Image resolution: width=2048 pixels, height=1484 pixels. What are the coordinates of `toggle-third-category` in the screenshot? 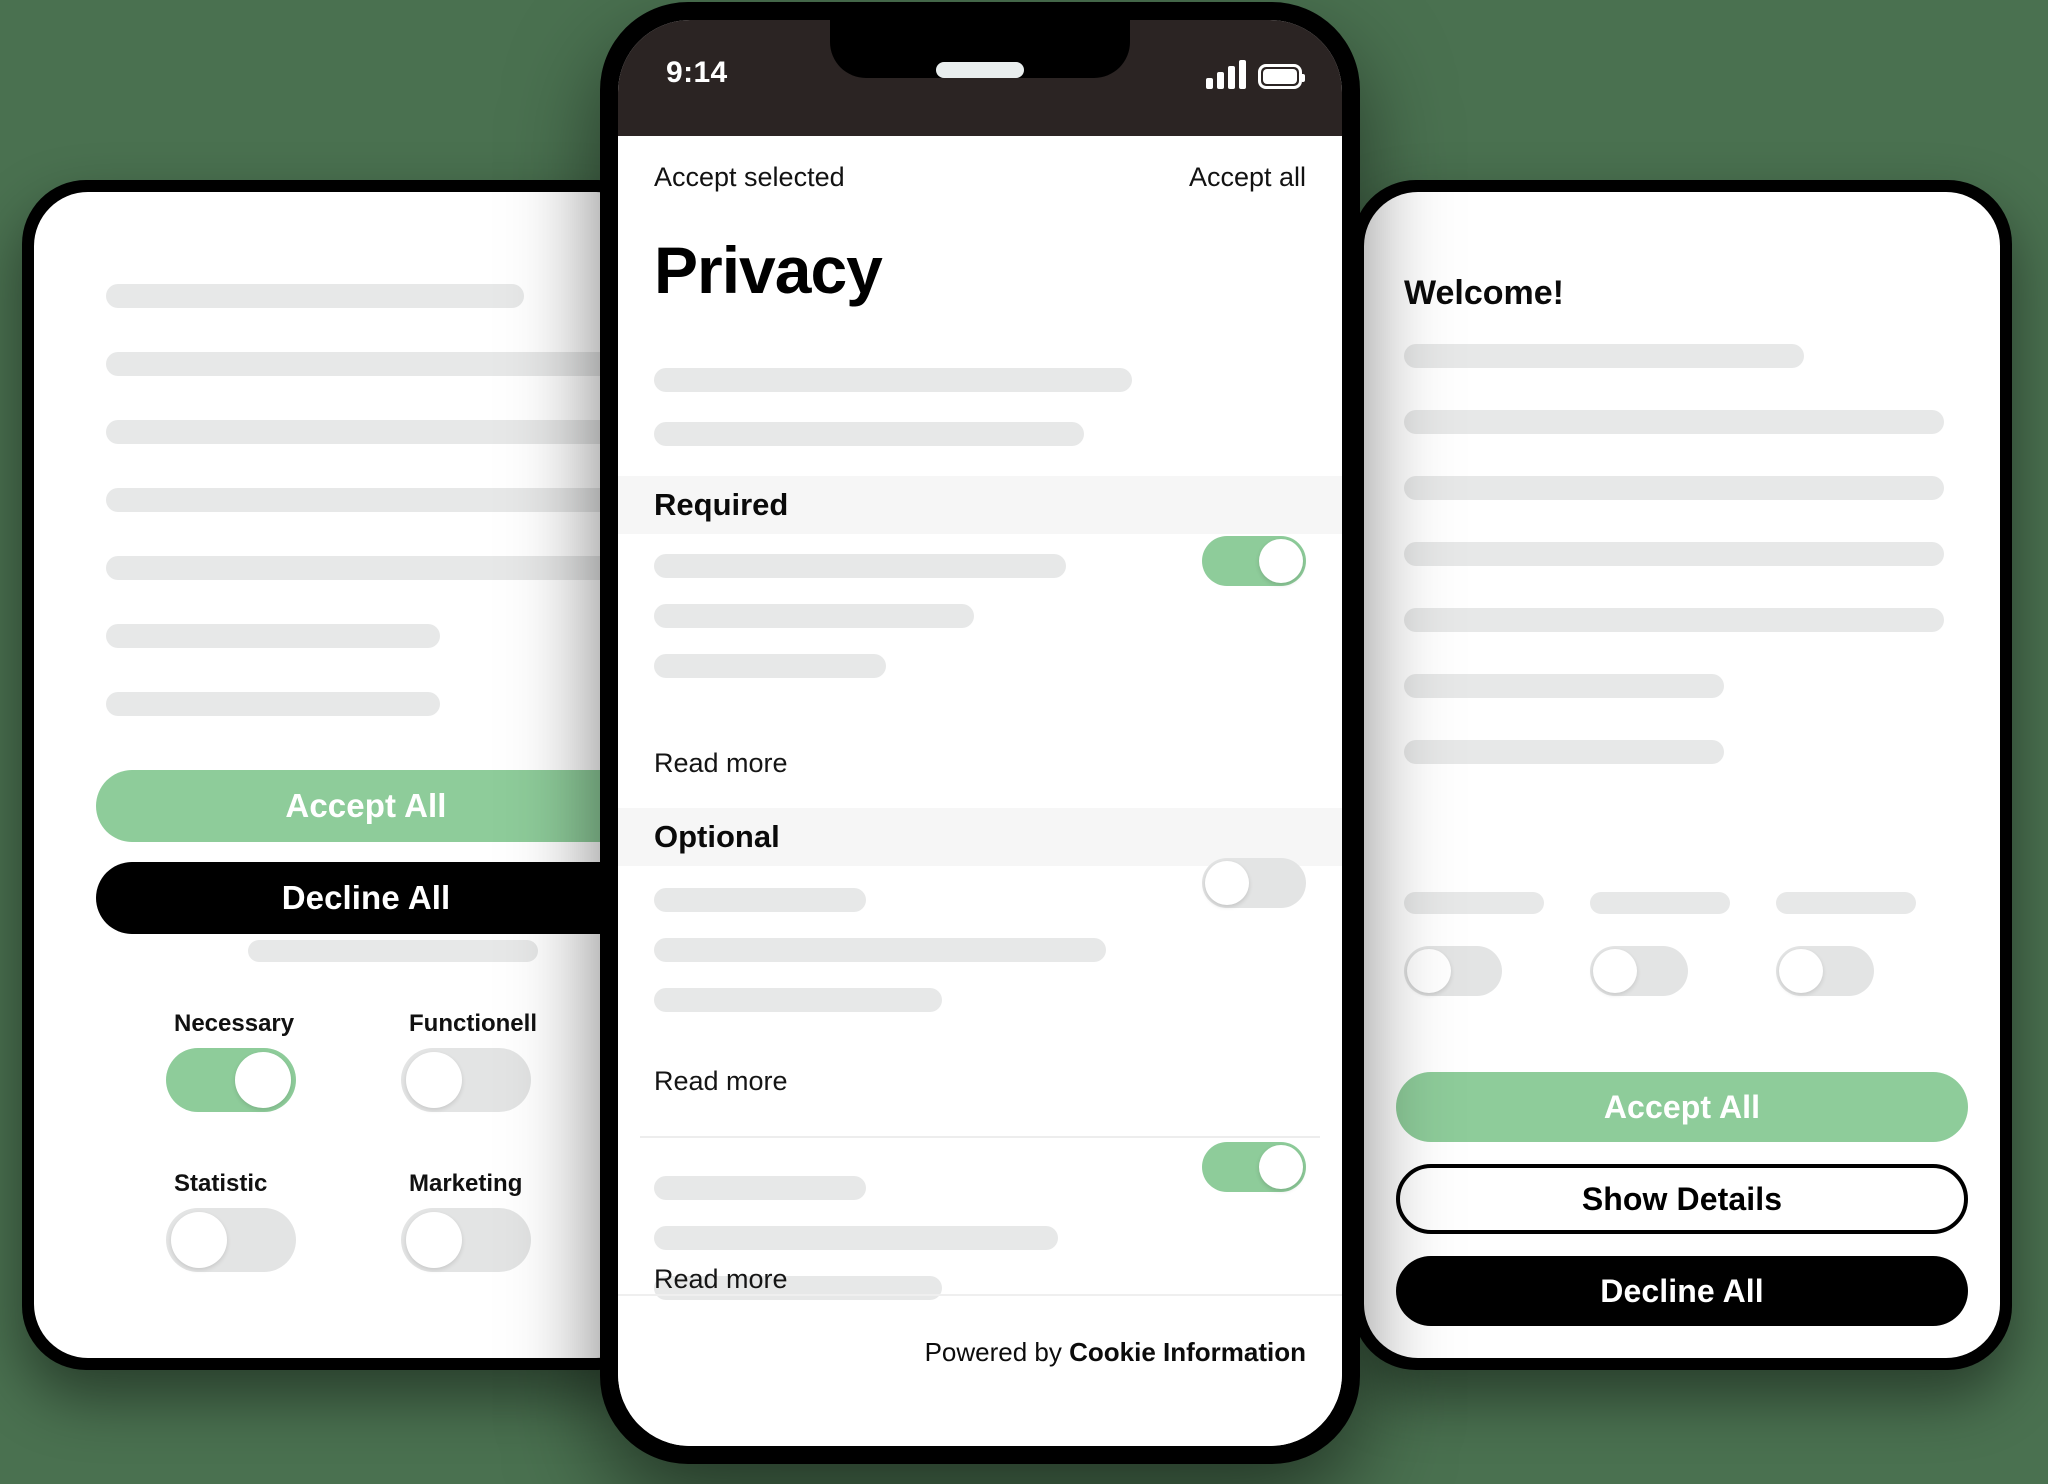 It's located at (1254, 1167).